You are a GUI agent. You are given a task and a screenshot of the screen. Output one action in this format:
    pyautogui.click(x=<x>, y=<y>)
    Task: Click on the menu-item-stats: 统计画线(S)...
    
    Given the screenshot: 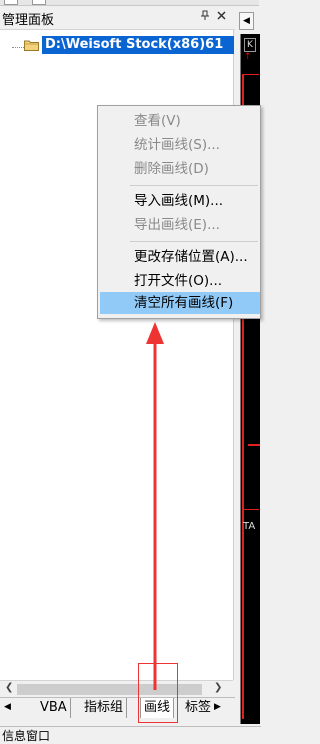 What is the action you would take?
    pyautogui.click(x=180, y=145)
    